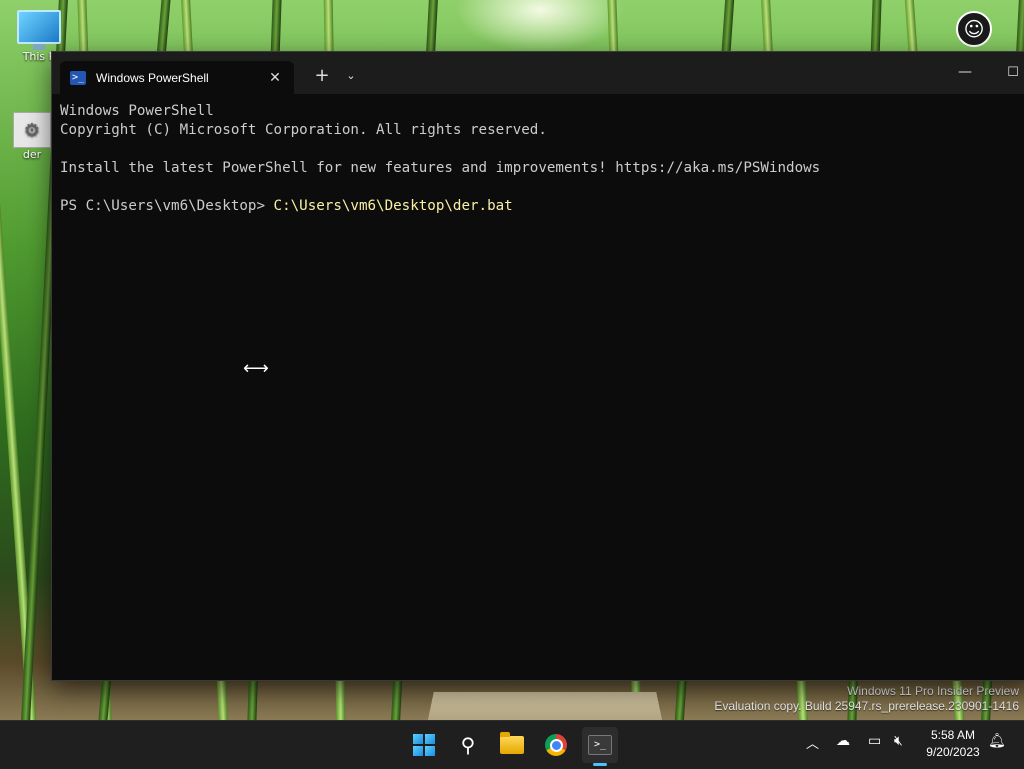  What do you see at coordinates (32, 154) in the screenshot?
I see `desktop-icon-label: der` at bounding box center [32, 154].